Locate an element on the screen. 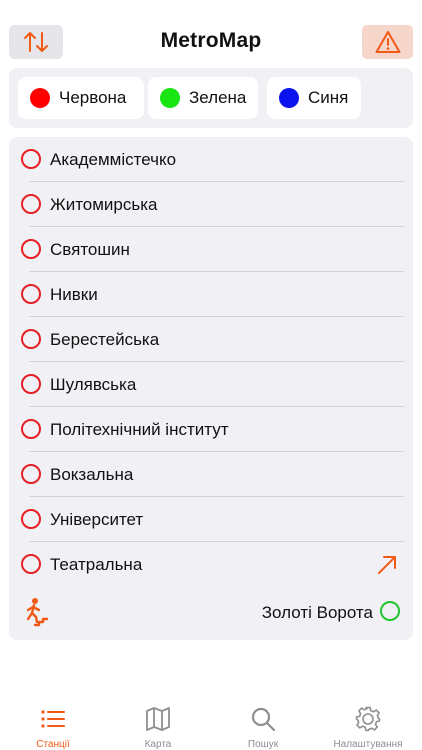 The image size is (422, 750). station-row: Політехнічний інститут is located at coordinates (211, 429).